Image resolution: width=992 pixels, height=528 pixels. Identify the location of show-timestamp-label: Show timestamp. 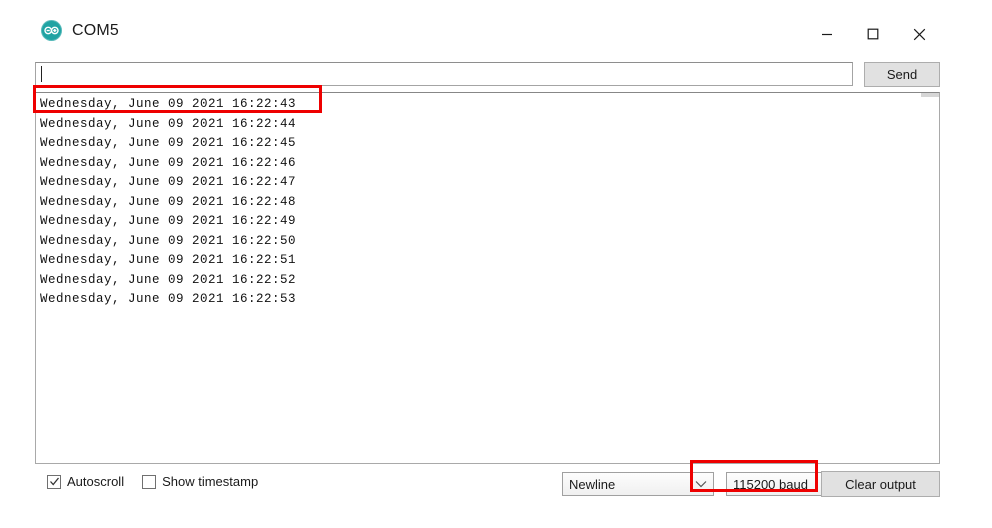
(210, 481).